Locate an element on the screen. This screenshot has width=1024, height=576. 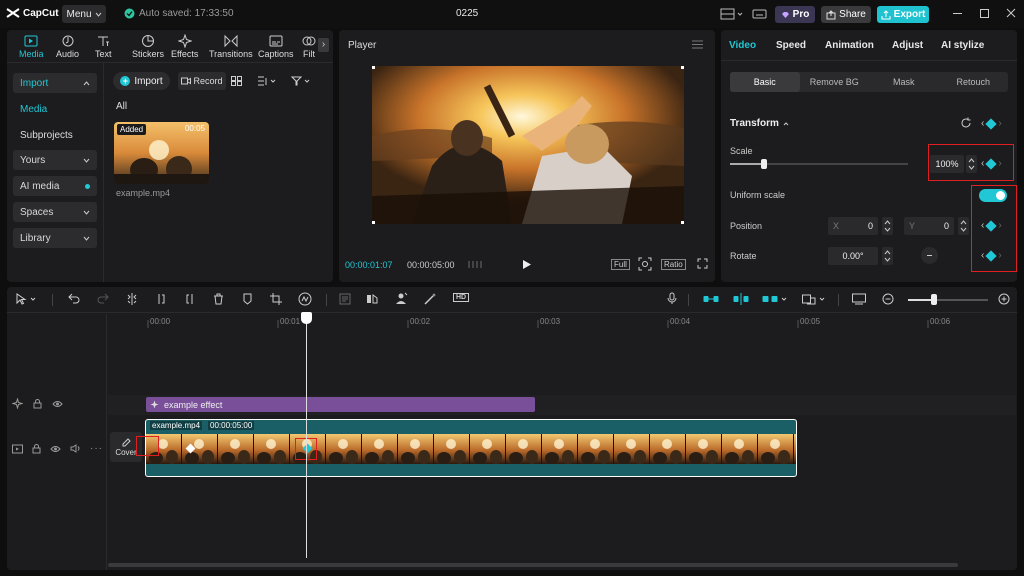
transform-header: Transform is located at coordinates (759, 123).